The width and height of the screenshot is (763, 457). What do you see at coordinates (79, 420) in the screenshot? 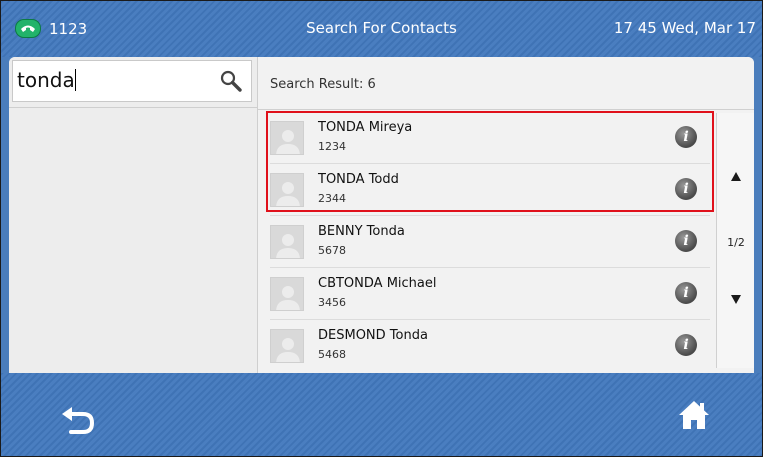
I see `back-arrow-icon` at bounding box center [79, 420].